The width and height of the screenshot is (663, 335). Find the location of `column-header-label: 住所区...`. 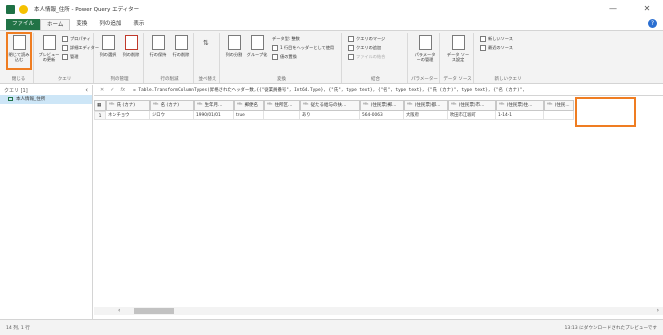

column-header-label: 住所区... is located at coordinates (283, 105).